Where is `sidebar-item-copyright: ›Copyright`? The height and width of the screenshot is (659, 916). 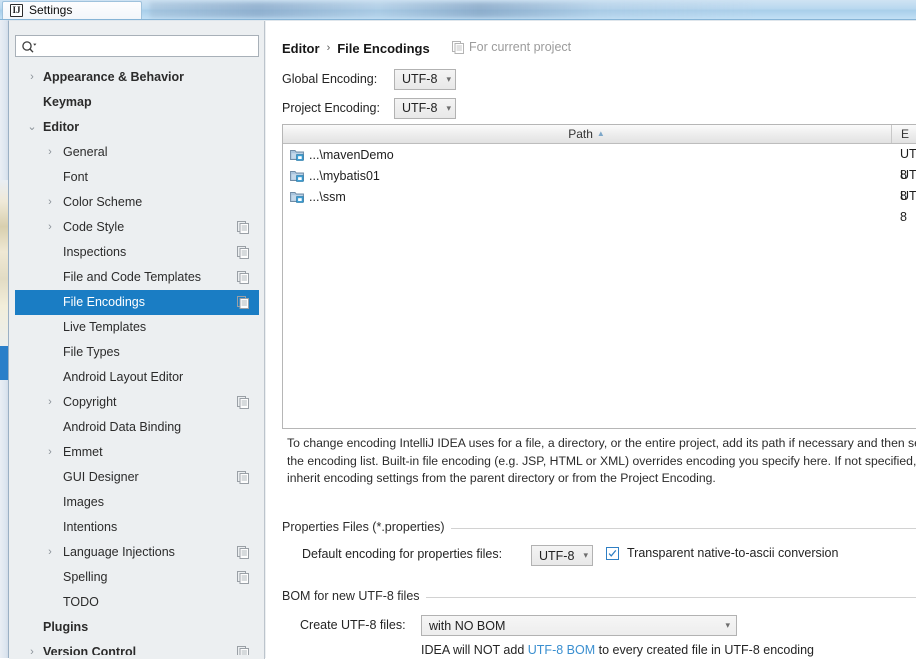 sidebar-item-copyright: ›Copyright is located at coordinates (137, 402).